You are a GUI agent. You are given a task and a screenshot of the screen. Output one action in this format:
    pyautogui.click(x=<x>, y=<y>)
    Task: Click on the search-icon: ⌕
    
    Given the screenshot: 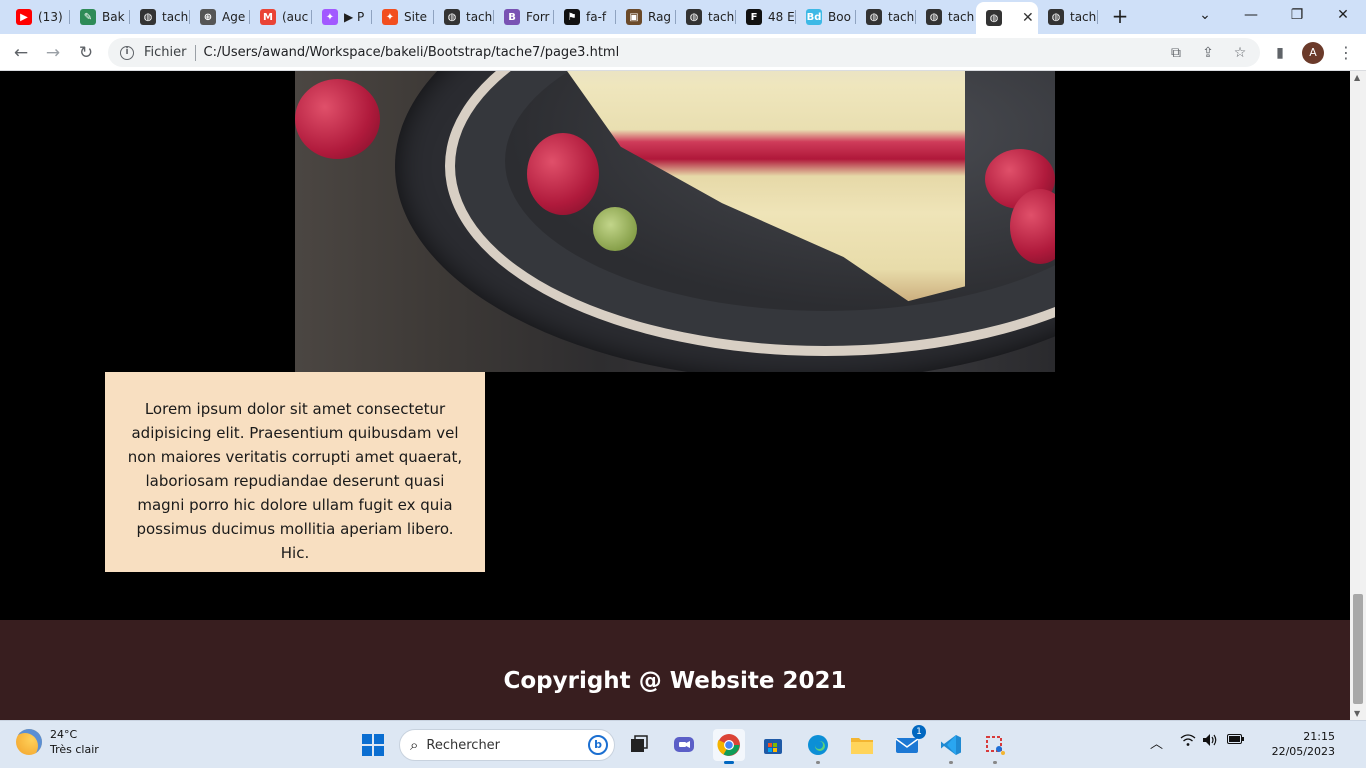 What is the action you would take?
    pyautogui.click(x=414, y=745)
    